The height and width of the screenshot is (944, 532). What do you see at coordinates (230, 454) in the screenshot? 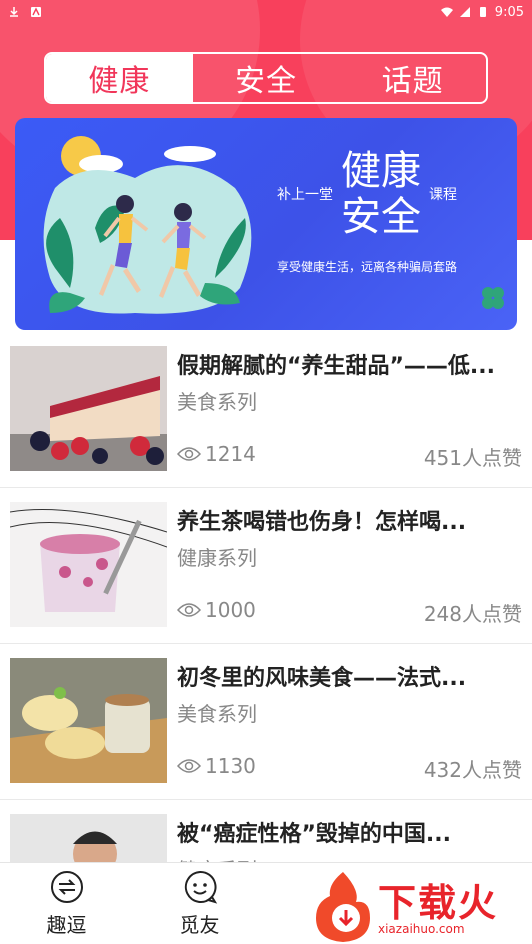
I see `views-count: 1214` at bounding box center [230, 454].